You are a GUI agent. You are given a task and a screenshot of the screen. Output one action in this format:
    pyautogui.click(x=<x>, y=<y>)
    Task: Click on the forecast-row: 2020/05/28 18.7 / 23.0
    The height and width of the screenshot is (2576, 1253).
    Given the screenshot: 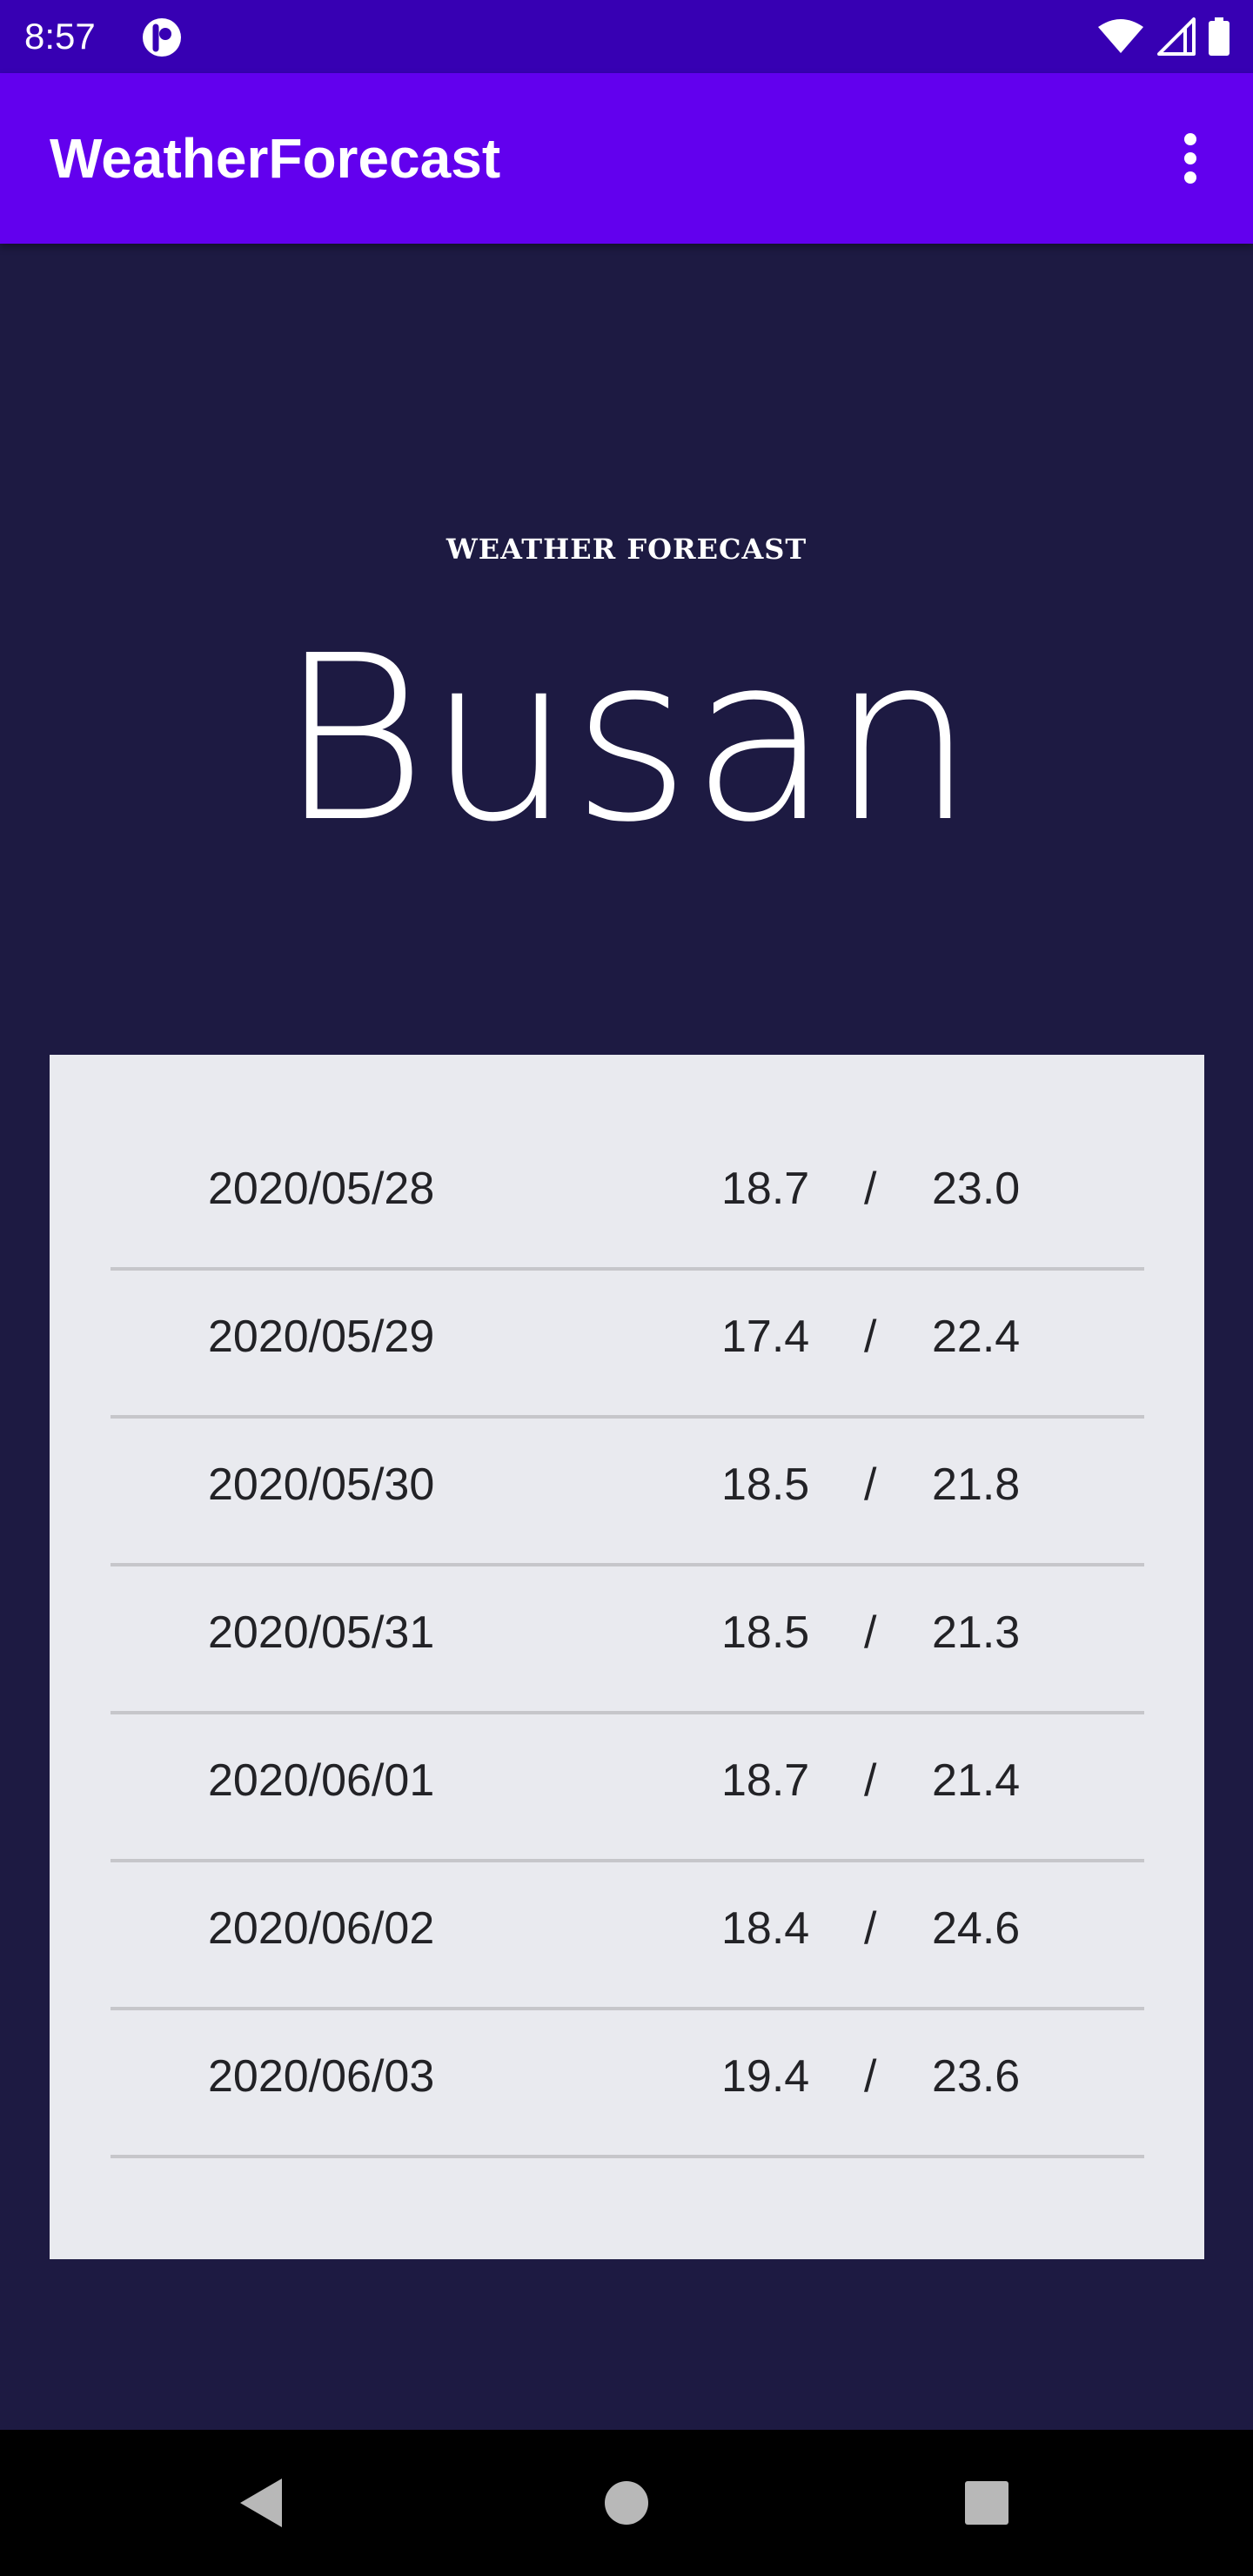 What is the action you would take?
    pyautogui.click(x=627, y=1197)
    